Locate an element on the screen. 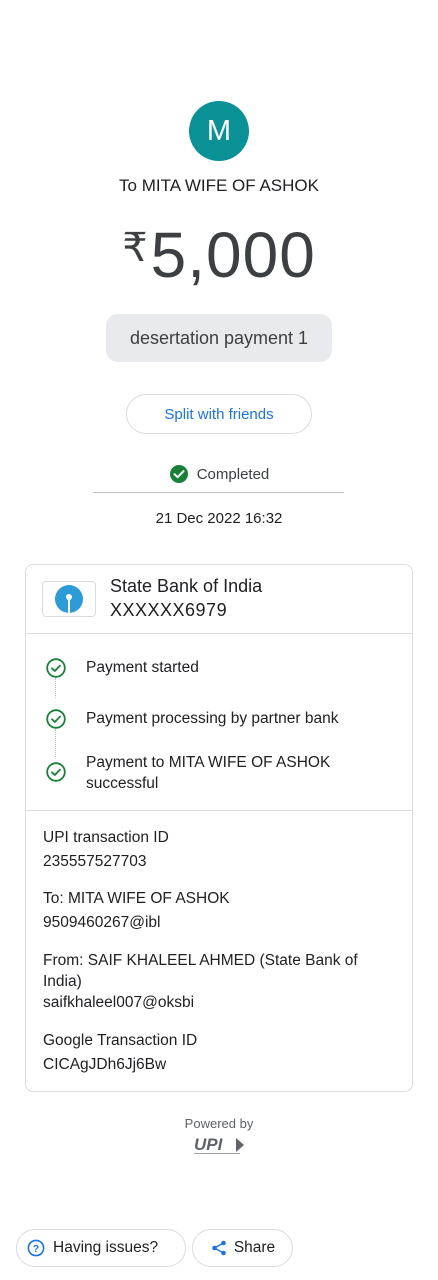 The image size is (438, 1280). google-transaction-id-value: CICAgJDh6Jj6Bw is located at coordinates (105, 1064).